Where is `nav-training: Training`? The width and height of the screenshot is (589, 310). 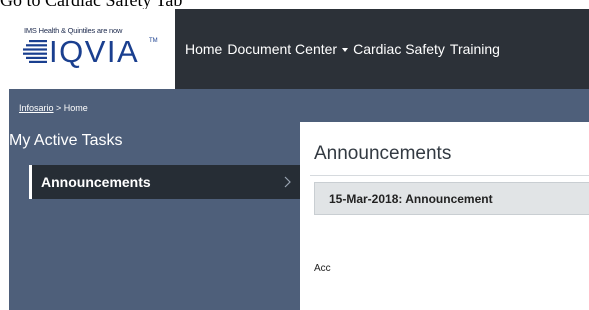
nav-training: Training is located at coordinates (475, 49).